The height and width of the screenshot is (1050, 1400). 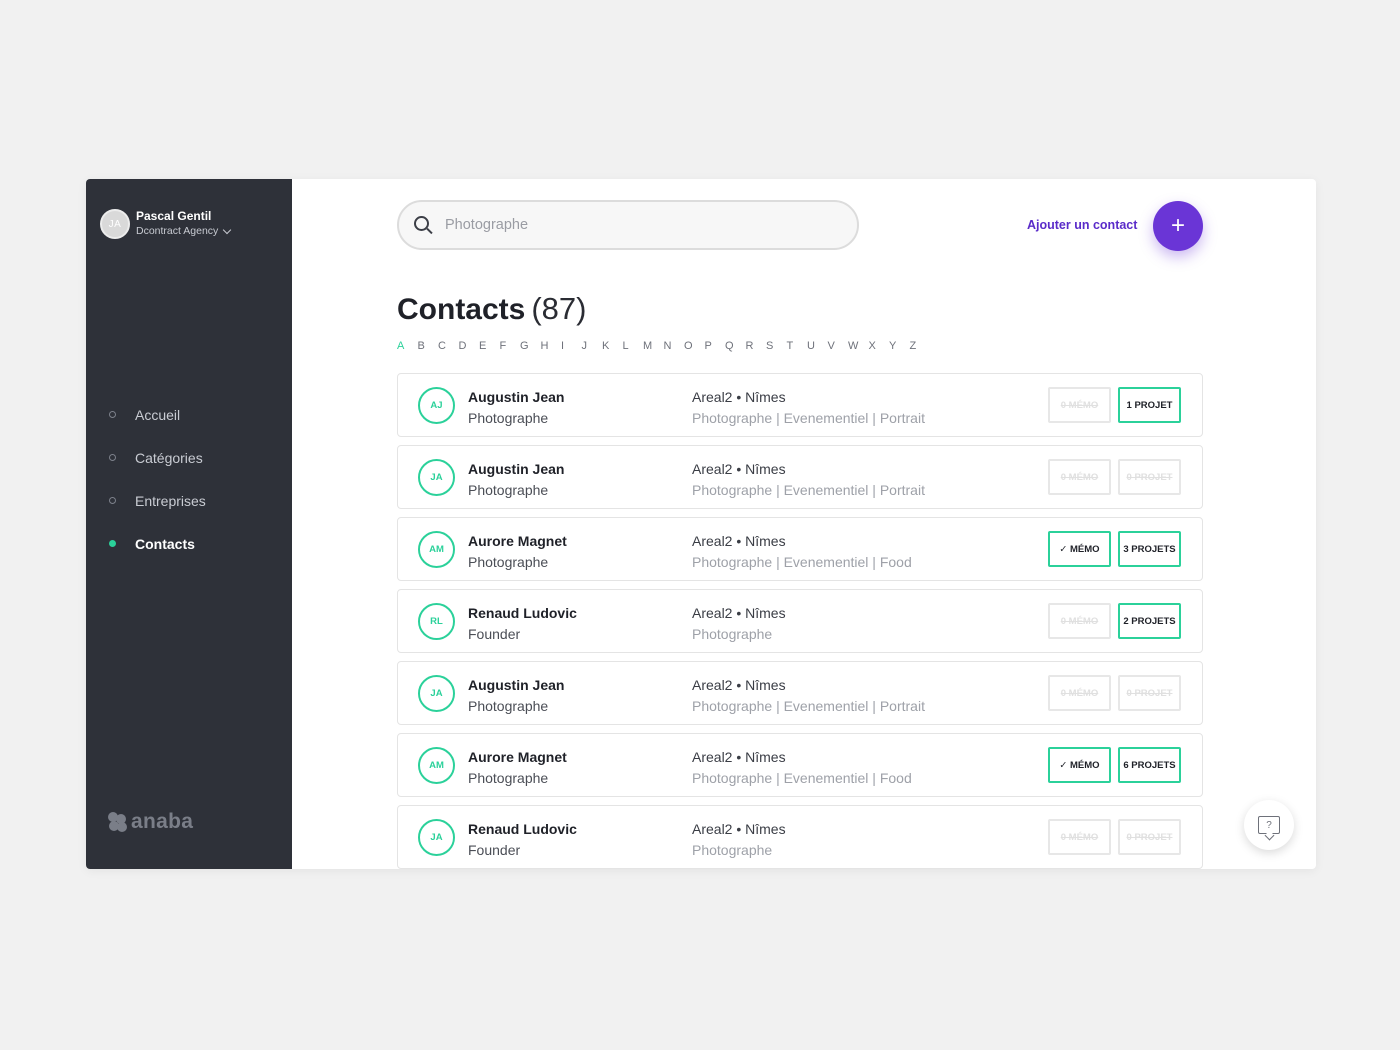 What do you see at coordinates (817, 346) in the screenshot?
I see `alphabet-letter-u: U` at bounding box center [817, 346].